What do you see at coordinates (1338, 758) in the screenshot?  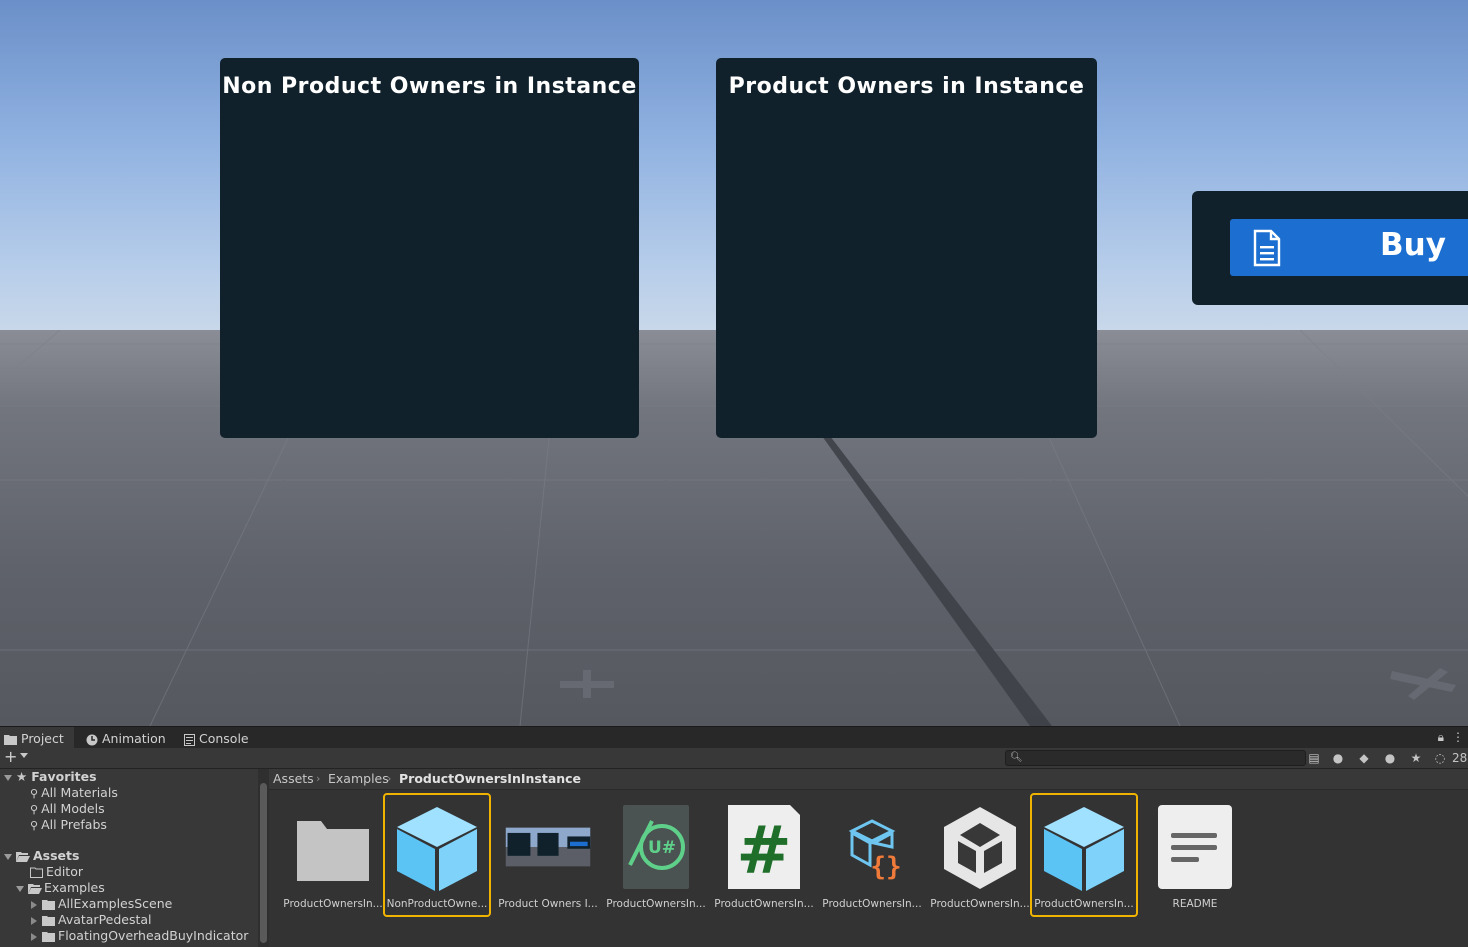 I see `filter-by-type-icon: ●` at bounding box center [1338, 758].